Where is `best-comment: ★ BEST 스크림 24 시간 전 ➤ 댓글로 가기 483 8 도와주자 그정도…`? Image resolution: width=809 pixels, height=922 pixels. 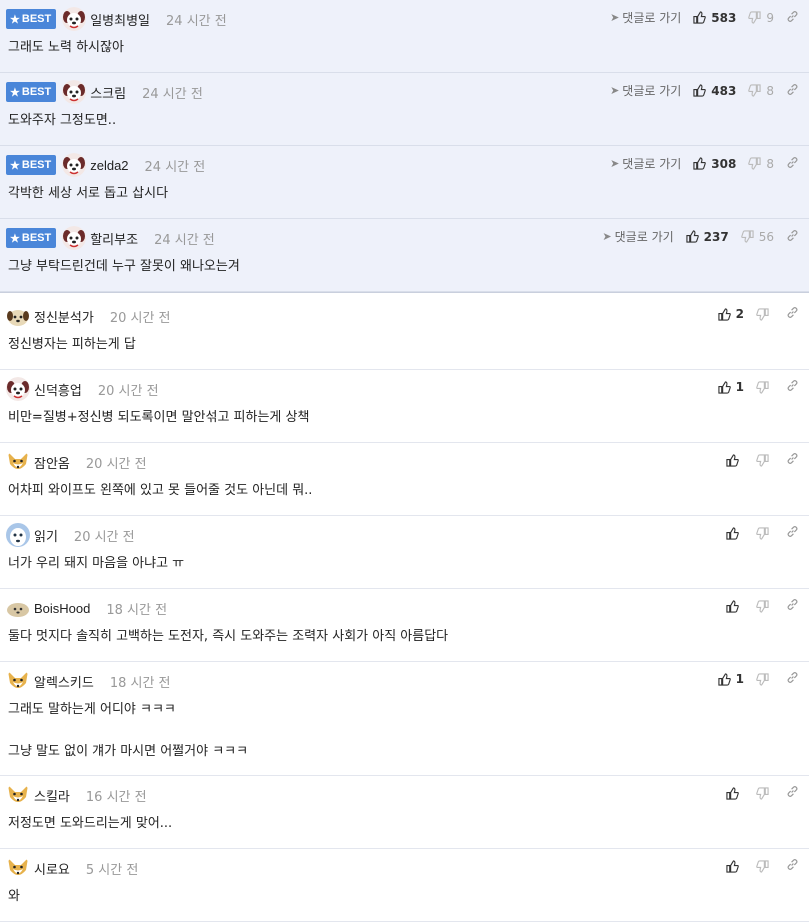 best-comment: ★ BEST 스크림 24 시간 전 ➤ 댓글로 가기 483 8 도와주자 그정도… is located at coordinates (404, 109).